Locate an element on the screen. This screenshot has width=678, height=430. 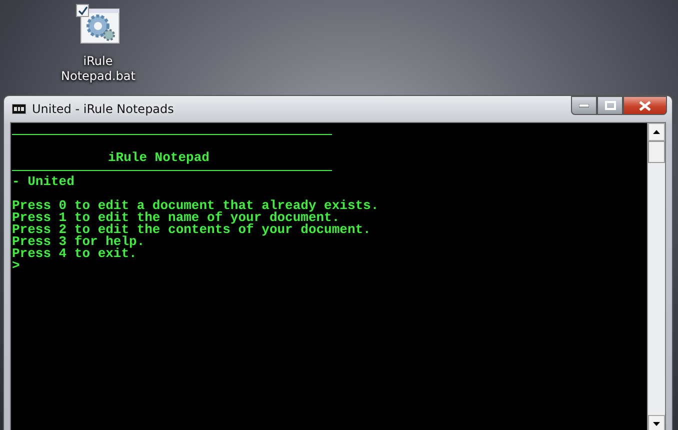
close-button is located at coordinates (645, 105).